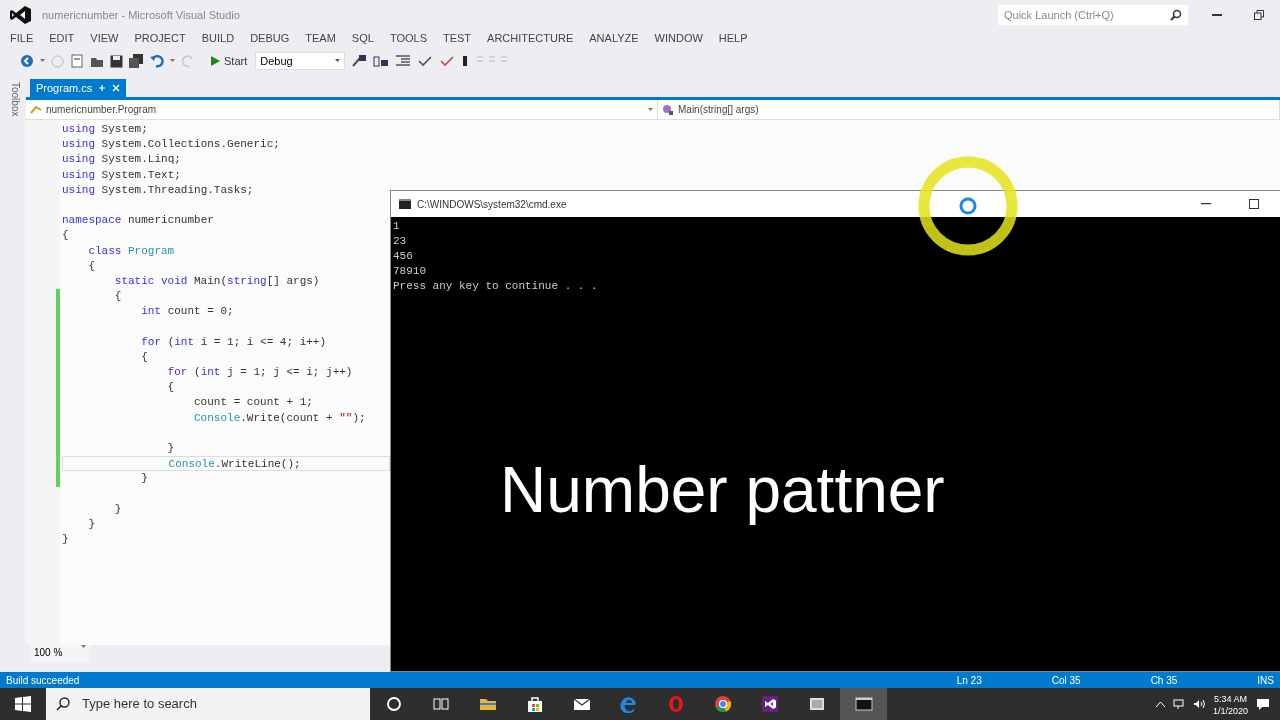  Describe the element at coordinates (22, 38) in the screenshot. I see `menu-item: FILE` at that location.